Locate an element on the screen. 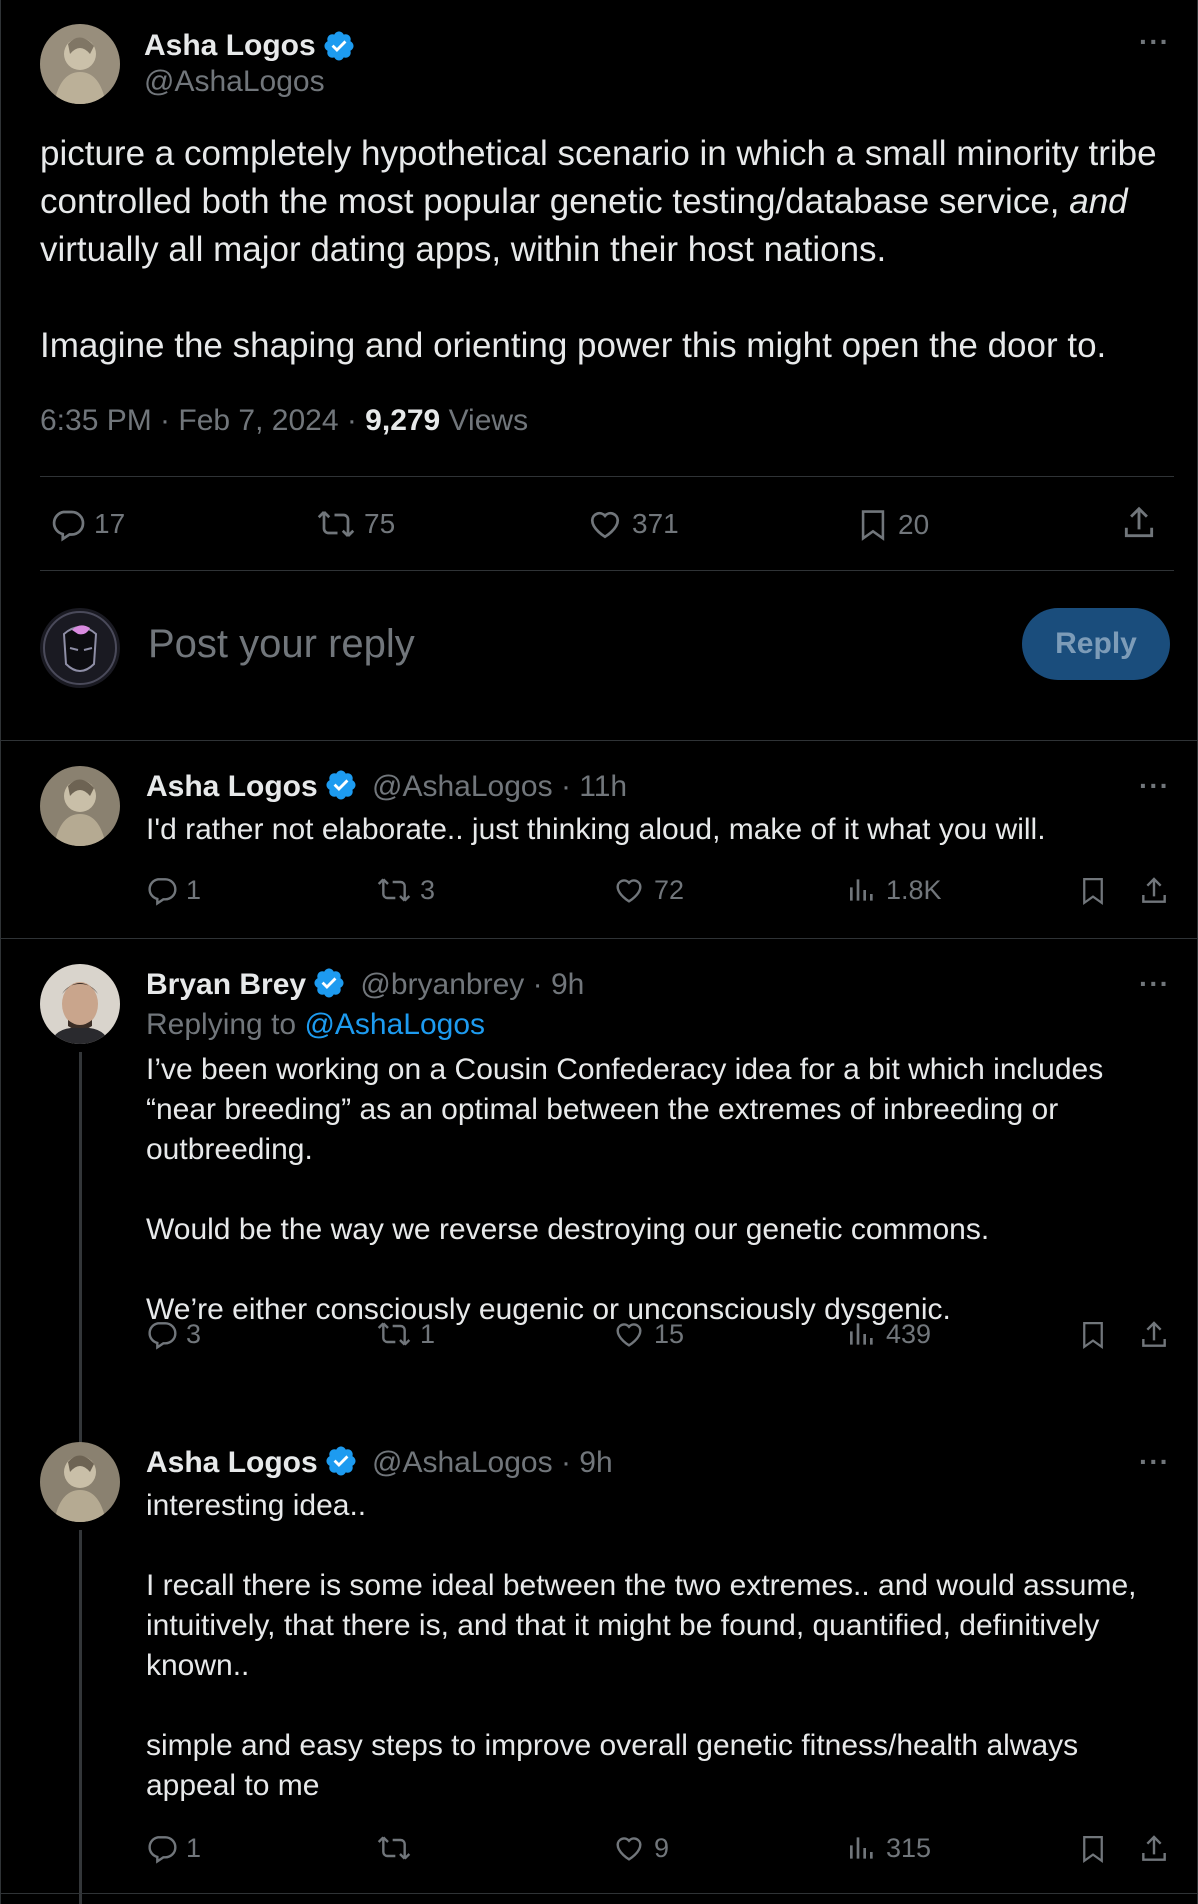 This screenshot has width=1198, height=1904. reply-input: Post your reply is located at coordinates (281, 644).